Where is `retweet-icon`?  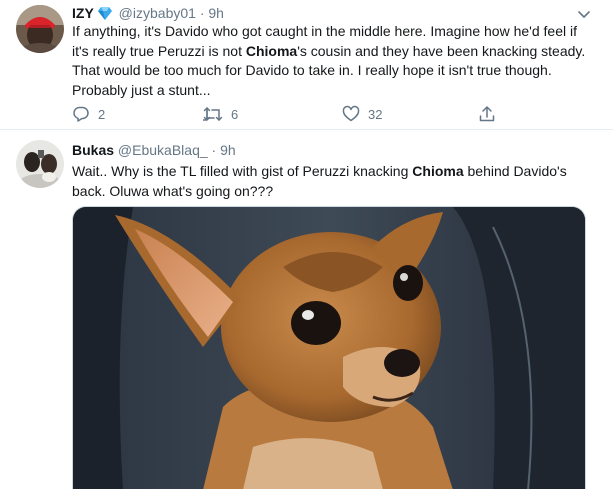
retweet-icon is located at coordinates (213, 114).